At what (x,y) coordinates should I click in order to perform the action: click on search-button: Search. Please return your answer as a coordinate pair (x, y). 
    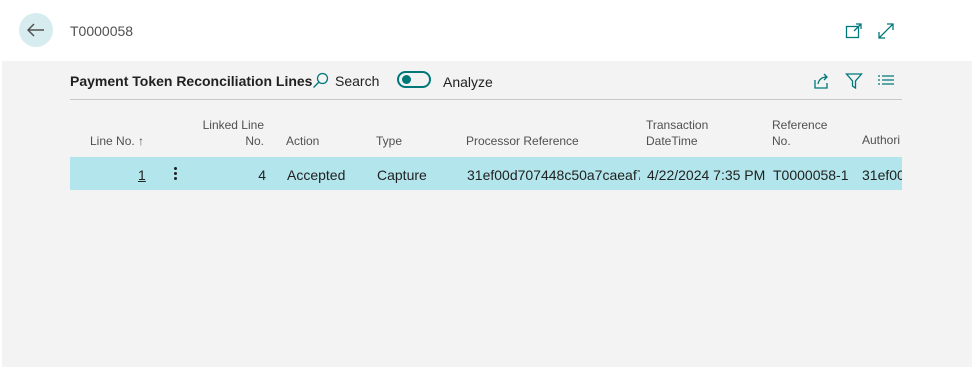
    Looking at the image, I should click on (345, 80).